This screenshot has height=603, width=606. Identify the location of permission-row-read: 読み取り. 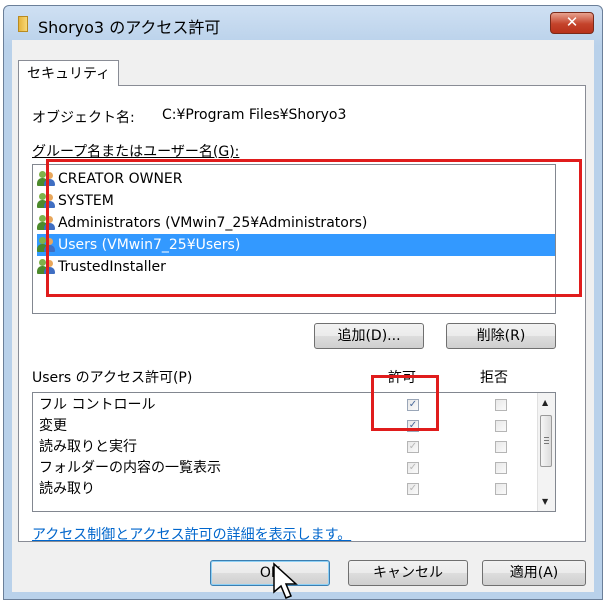
(67, 489).